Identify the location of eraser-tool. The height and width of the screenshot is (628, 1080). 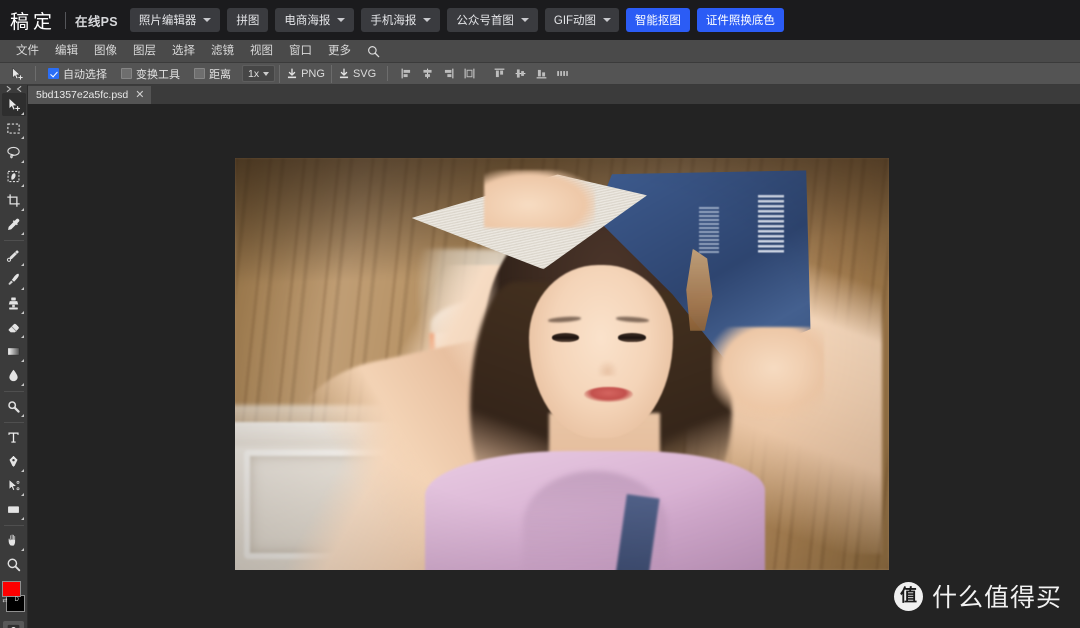
(14, 327).